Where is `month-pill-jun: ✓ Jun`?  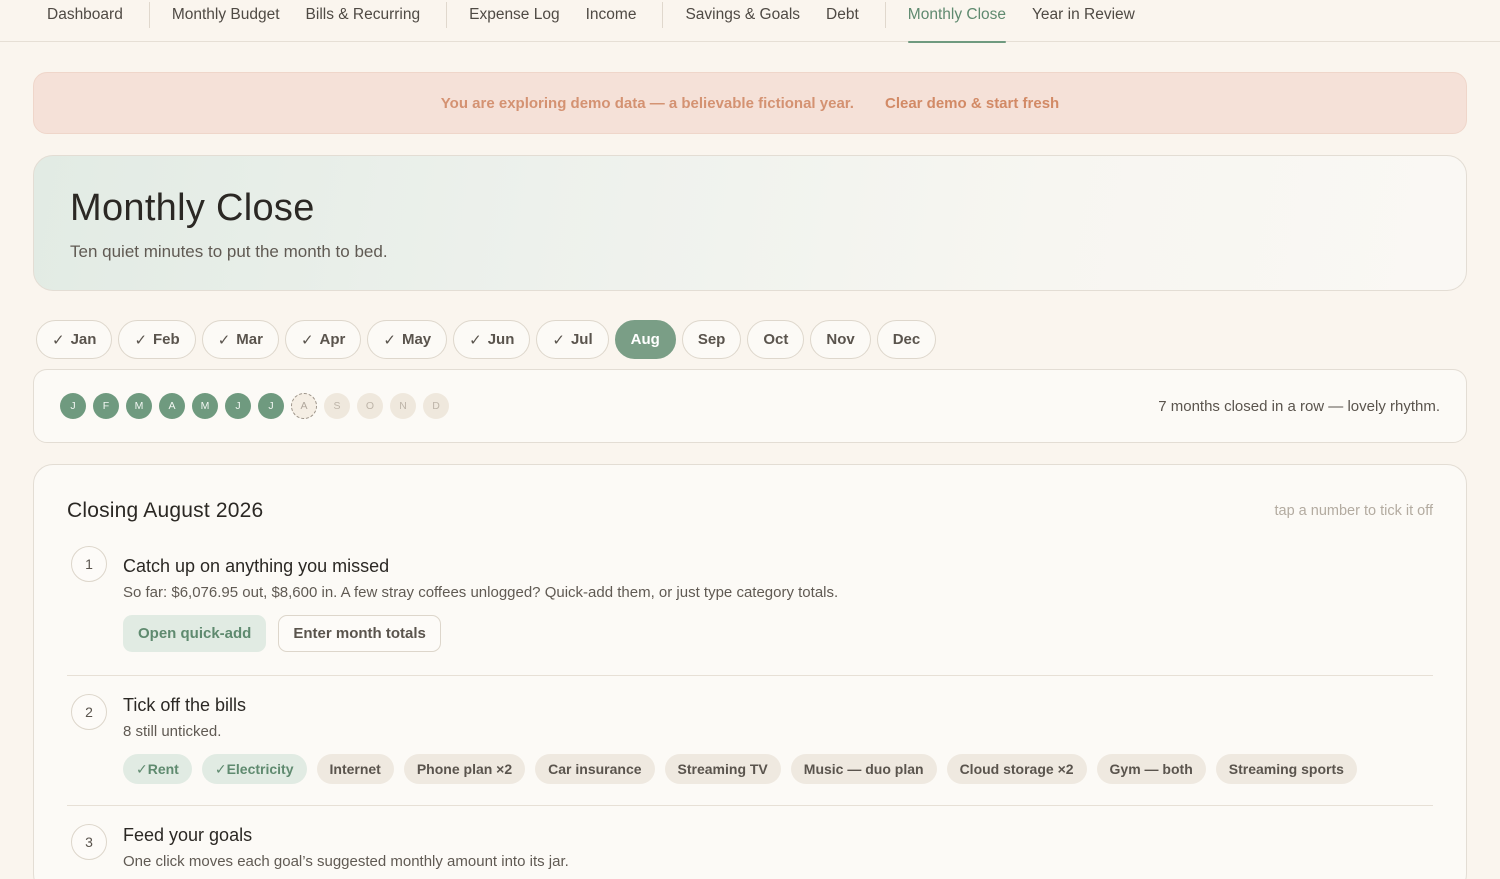 month-pill-jun: ✓ Jun is located at coordinates (492, 339).